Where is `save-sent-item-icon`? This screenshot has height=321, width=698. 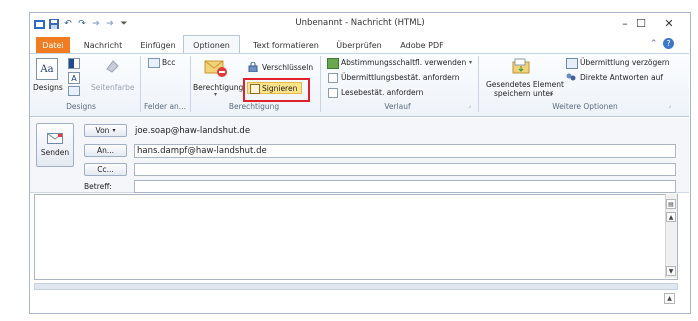 save-sent-item-icon is located at coordinates (521, 66).